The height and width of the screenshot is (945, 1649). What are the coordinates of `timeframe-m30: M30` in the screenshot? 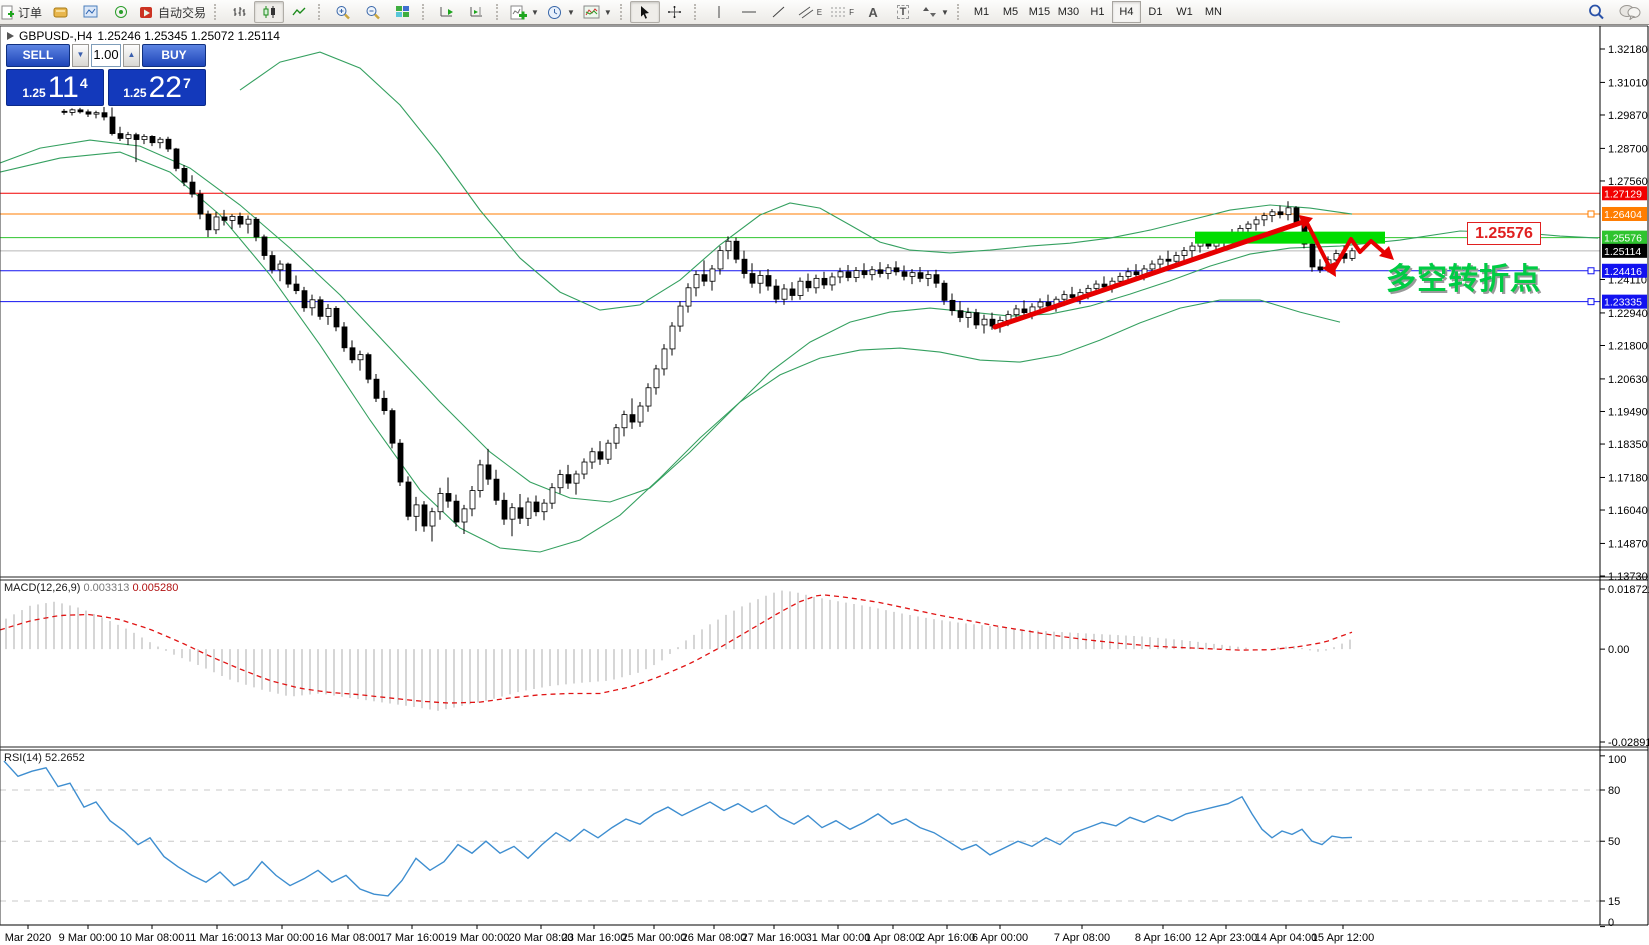 It's located at (1068, 12).